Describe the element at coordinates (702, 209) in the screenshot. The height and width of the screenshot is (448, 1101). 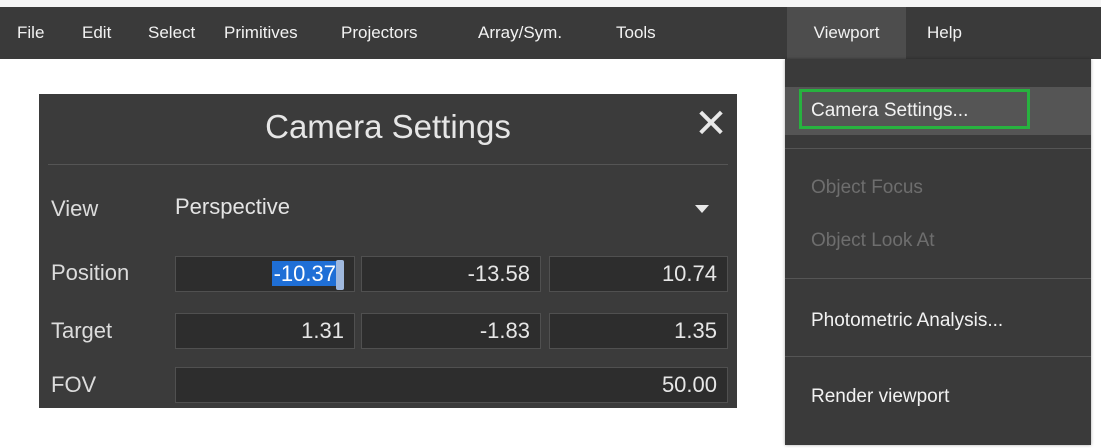
I see `chevron-down-icon` at that location.